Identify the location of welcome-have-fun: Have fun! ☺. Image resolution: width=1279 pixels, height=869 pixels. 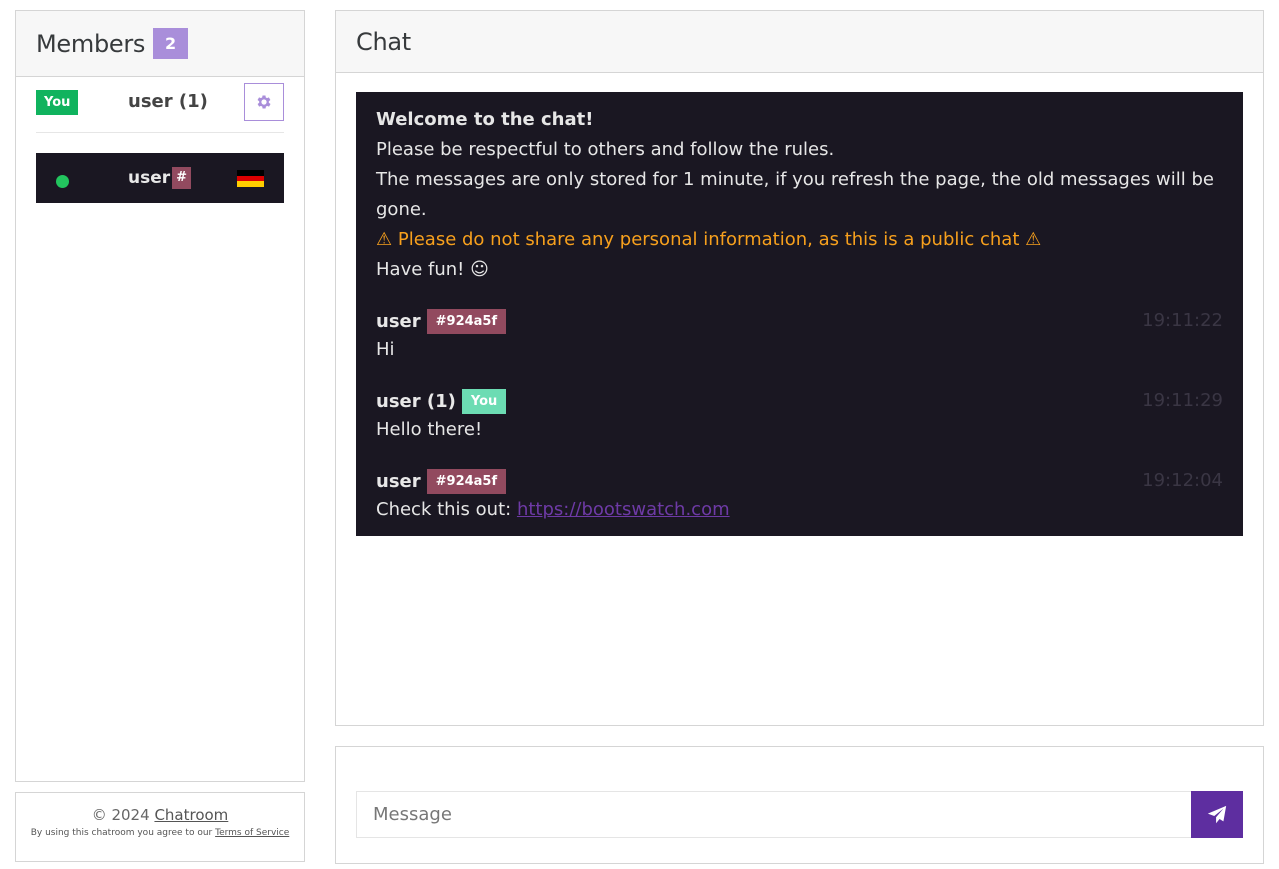
(432, 269).